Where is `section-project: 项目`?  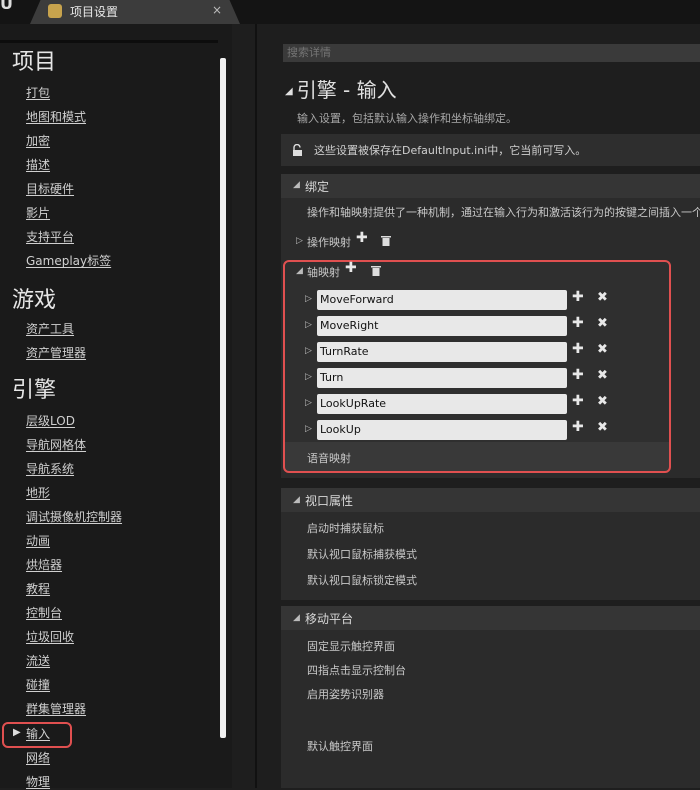
section-project: 项目 is located at coordinates (34, 62).